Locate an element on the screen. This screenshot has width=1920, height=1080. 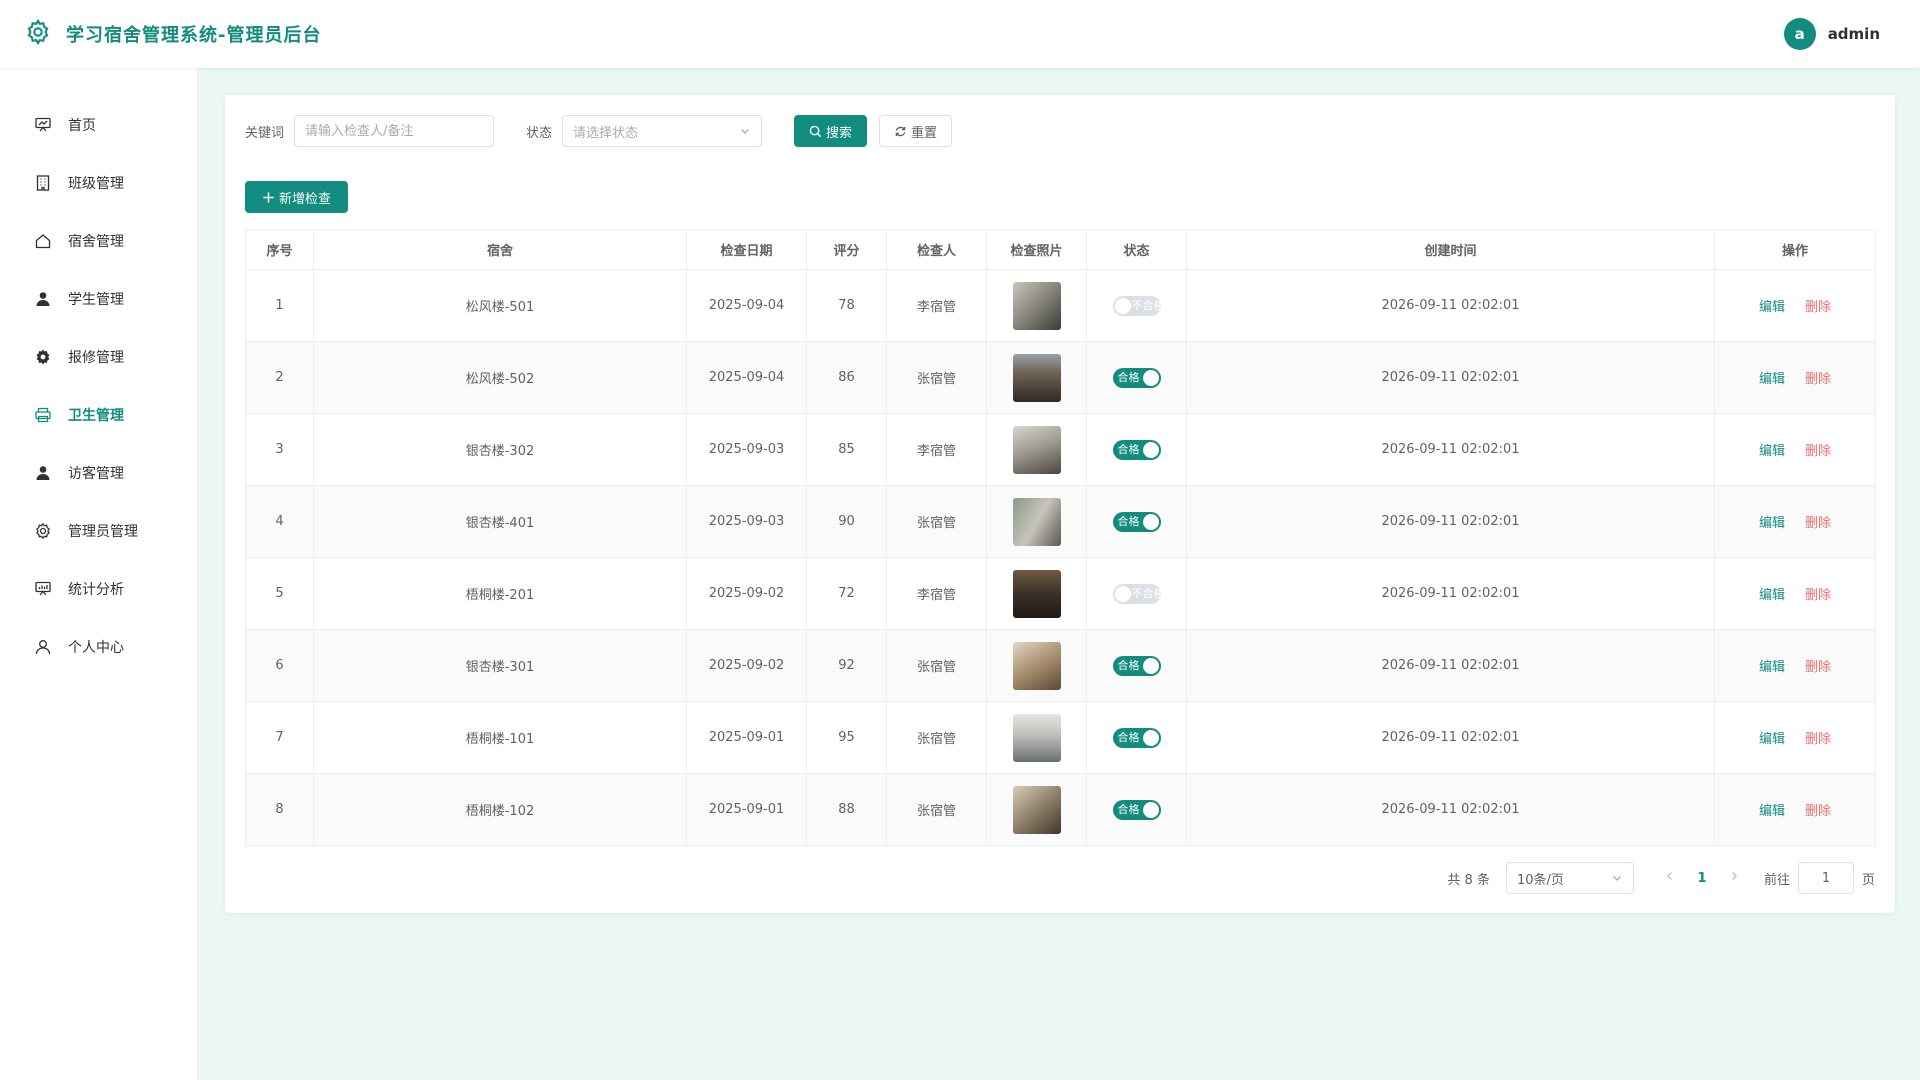
sidebar-item-8: 统计分析 is located at coordinates (98, 589).